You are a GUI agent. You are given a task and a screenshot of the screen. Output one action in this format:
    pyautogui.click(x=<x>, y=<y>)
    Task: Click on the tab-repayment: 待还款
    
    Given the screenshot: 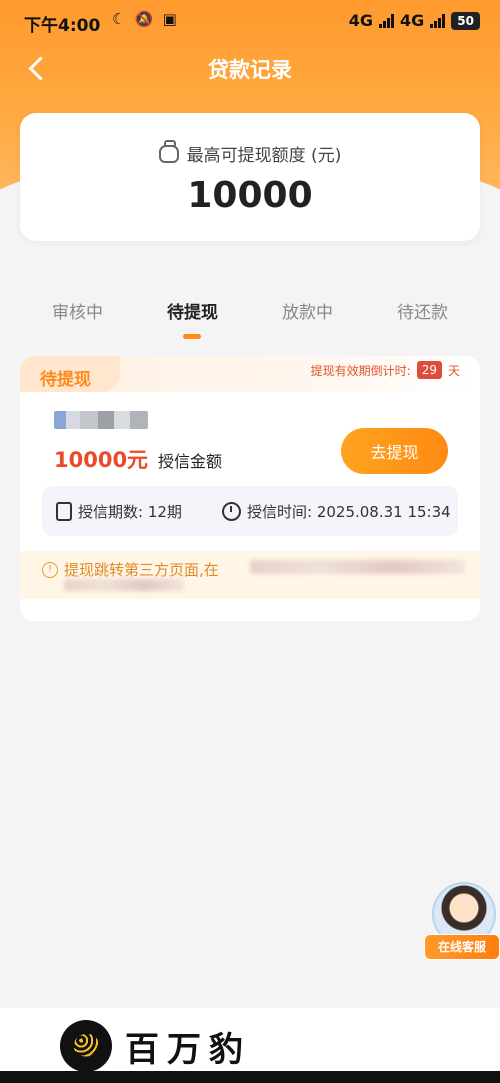 What is the action you would take?
    pyautogui.click(x=422, y=310)
    